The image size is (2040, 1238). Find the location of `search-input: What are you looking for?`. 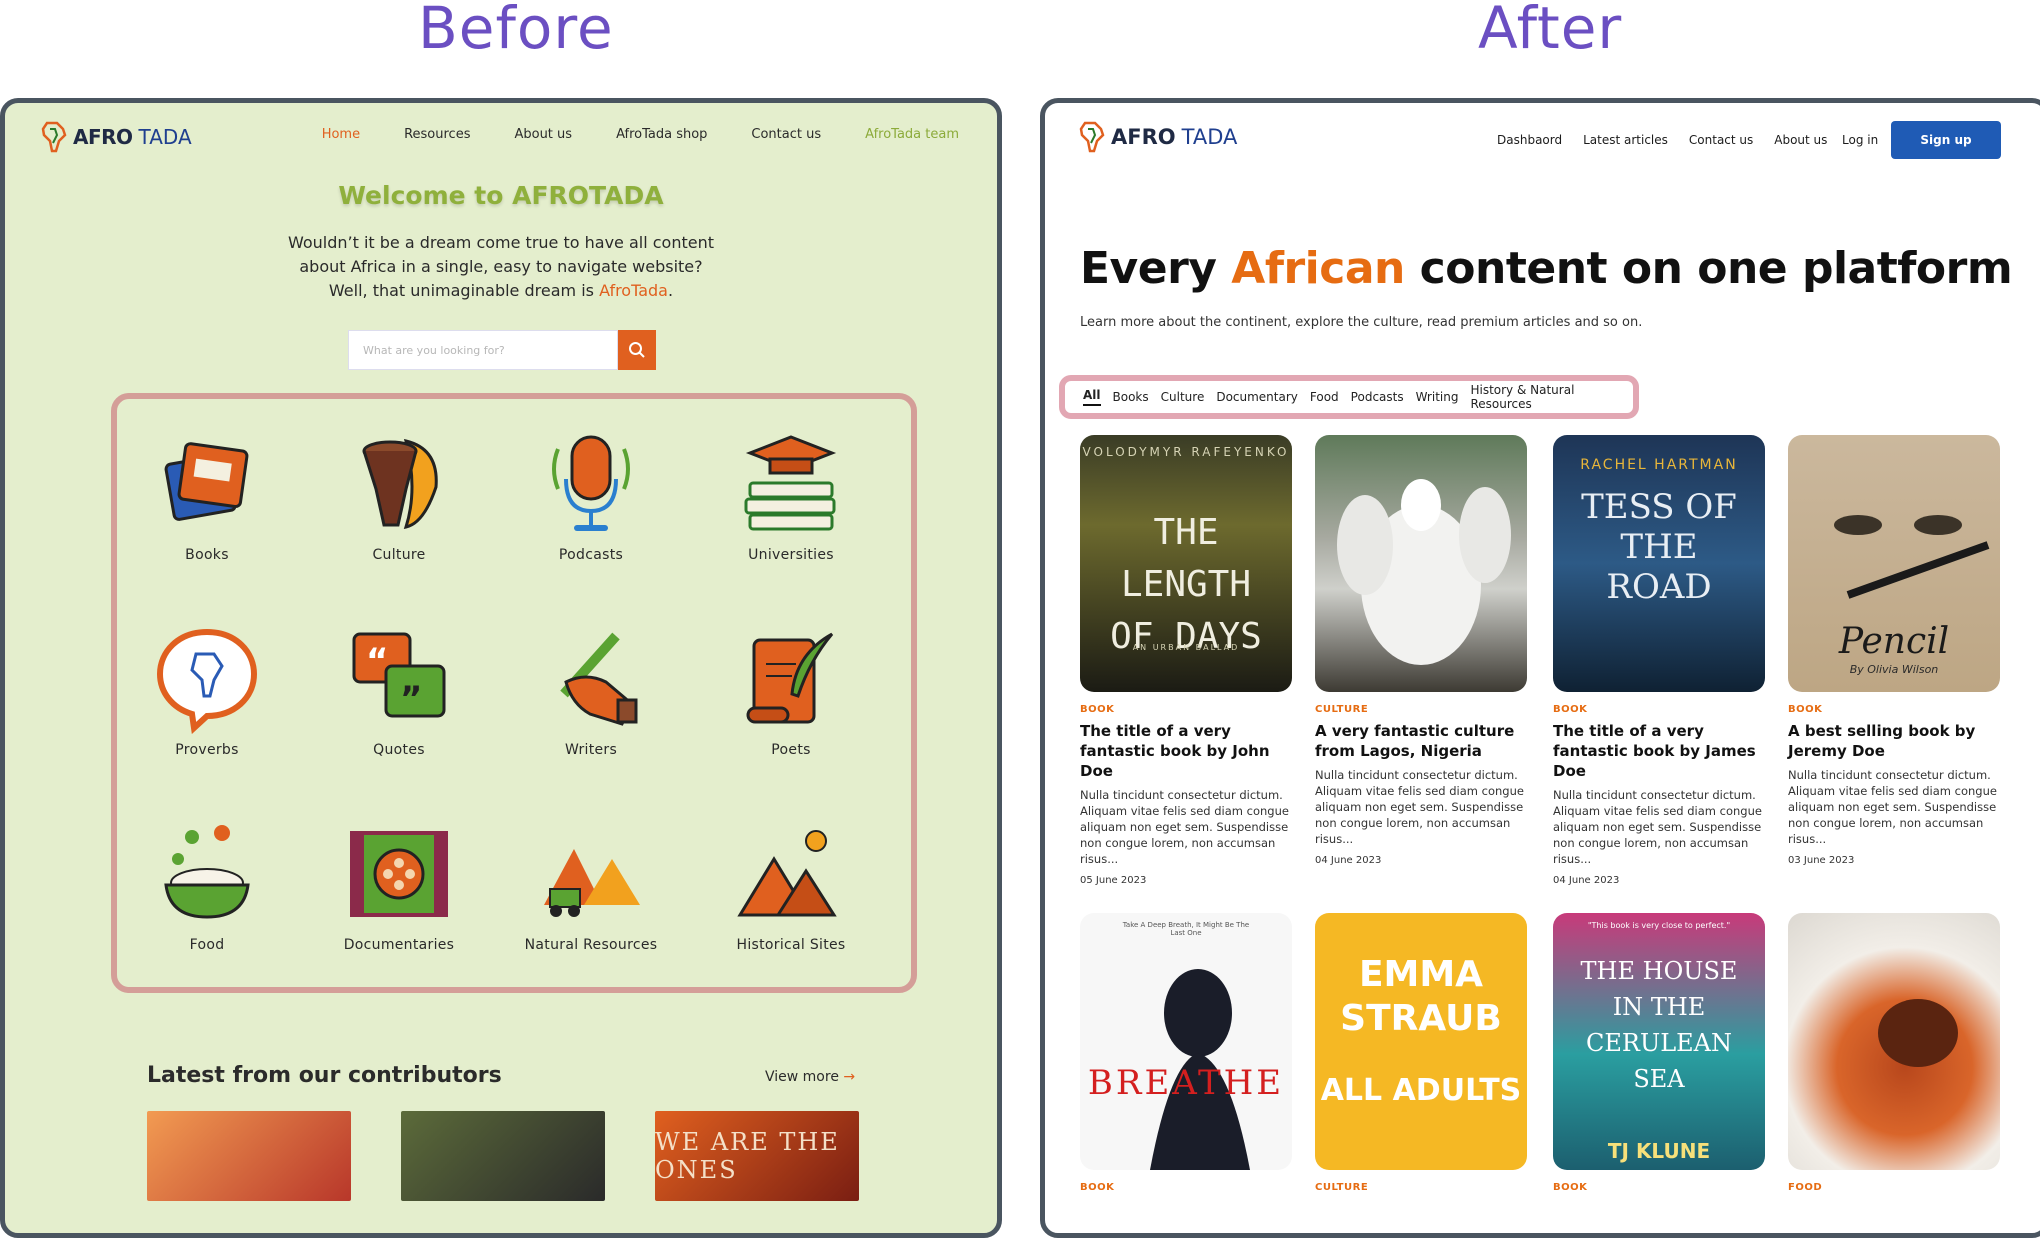

search-input: What are you looking for? is located at coordinates (483, 350).